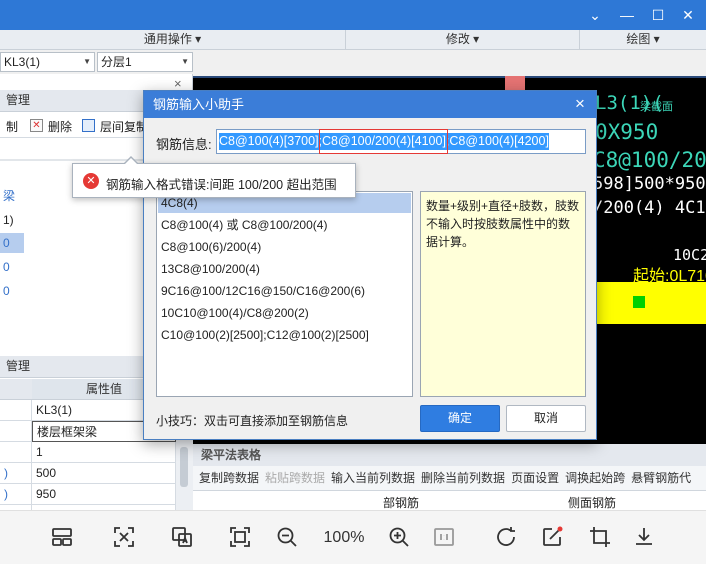  Describe the element at coordinates (552, 537) in the screenshot. I see `edit-icon` at that location.